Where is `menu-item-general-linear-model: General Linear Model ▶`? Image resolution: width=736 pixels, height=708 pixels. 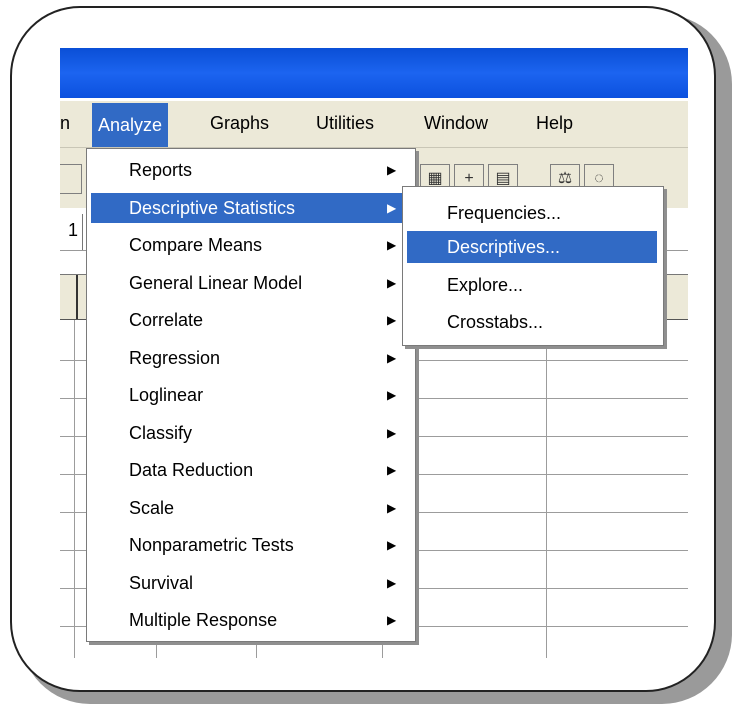
menu-item-general-linear-model: General Linear Model ▶ is located at coordinates (251, 283).